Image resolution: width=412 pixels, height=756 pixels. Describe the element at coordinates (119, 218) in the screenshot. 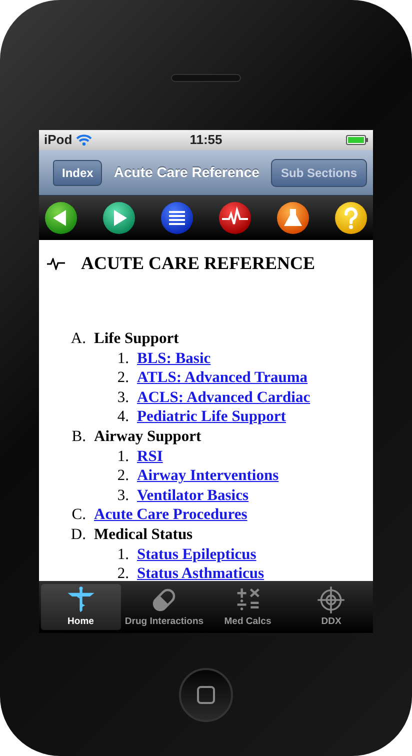

I see `toolbar-forward-arrow-button` at that location.